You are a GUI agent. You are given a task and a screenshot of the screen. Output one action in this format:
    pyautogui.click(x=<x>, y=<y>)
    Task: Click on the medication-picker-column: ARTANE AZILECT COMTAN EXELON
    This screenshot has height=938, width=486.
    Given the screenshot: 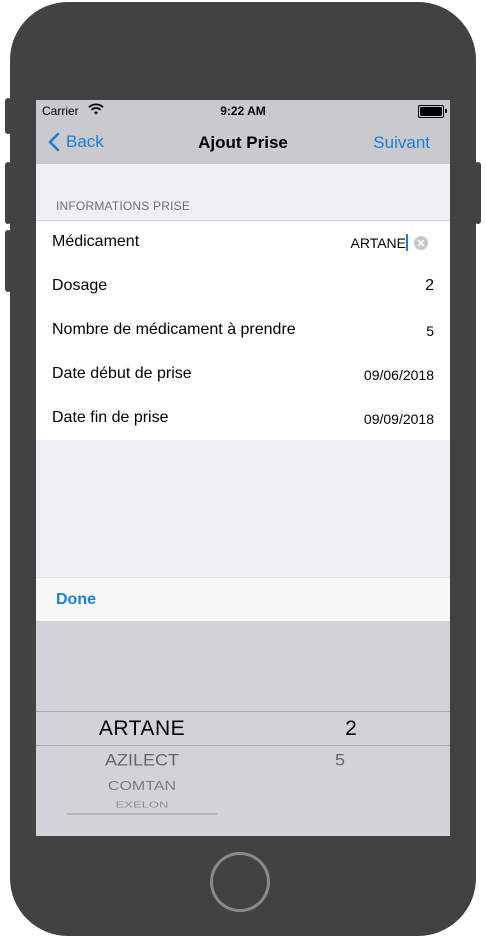 What is the action you would take?
    pyautogui.click(x=142, y=728)
    